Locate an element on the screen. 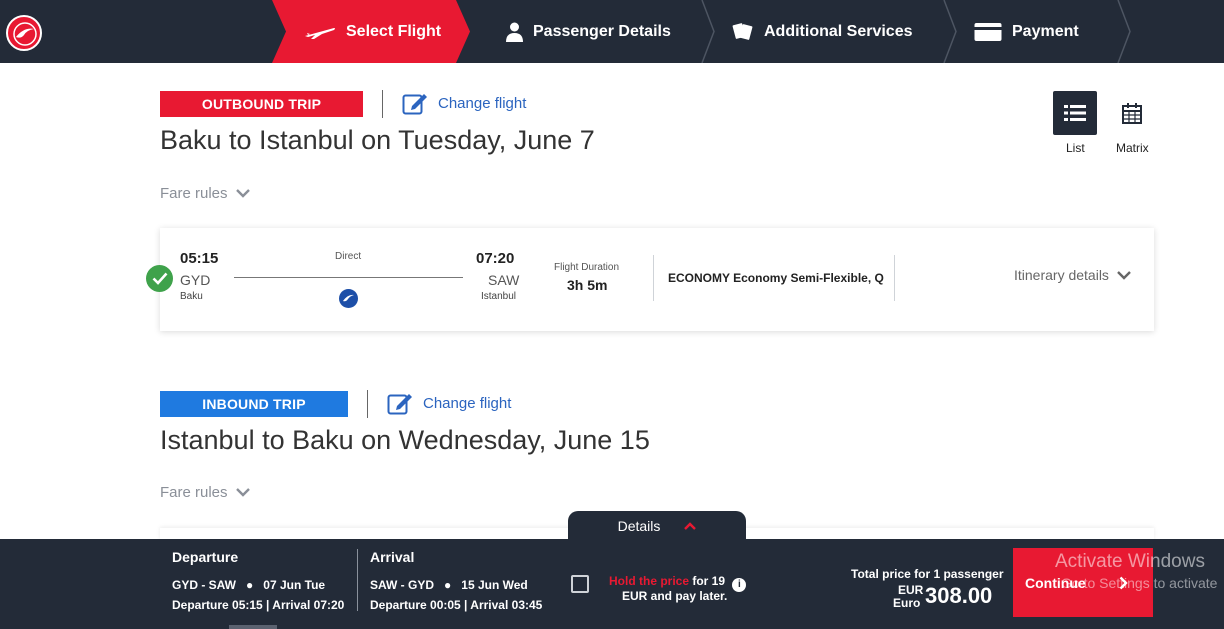 This screenshot has height=629, width=1224. plane-icon is located at coordinates (320, 32).